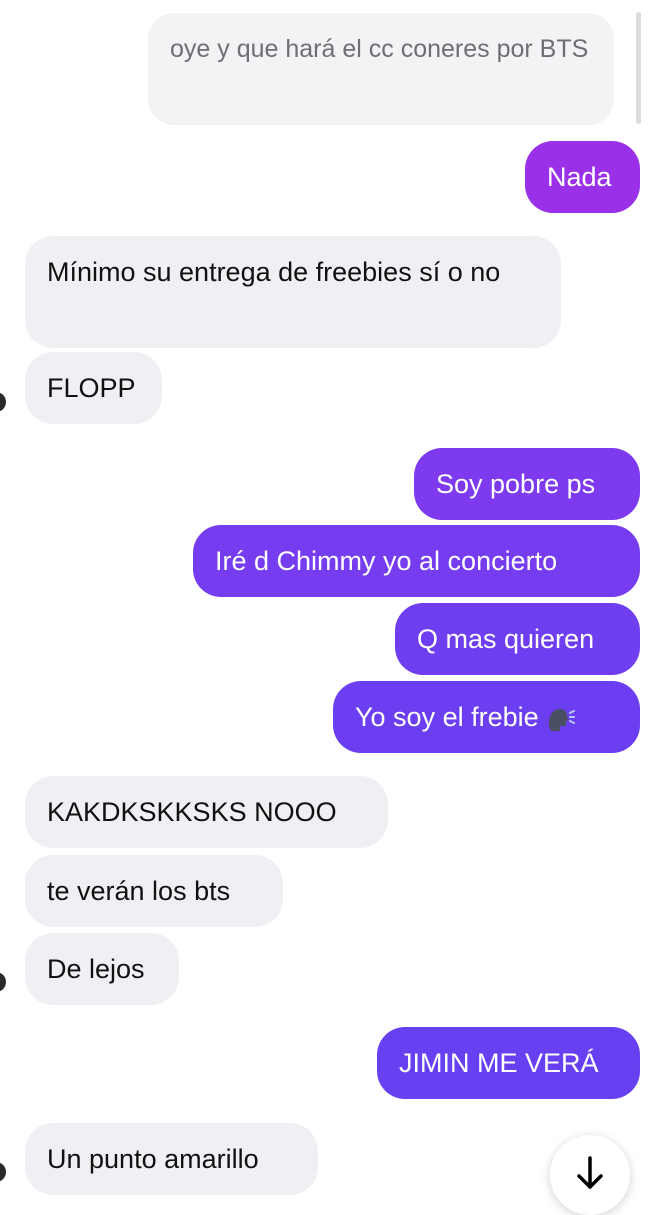 This screenshot has width=657, height=1215. I want to click on message-bubble-incoming: Mínimo su entrega de freebies sí o no, so click(293, 292).